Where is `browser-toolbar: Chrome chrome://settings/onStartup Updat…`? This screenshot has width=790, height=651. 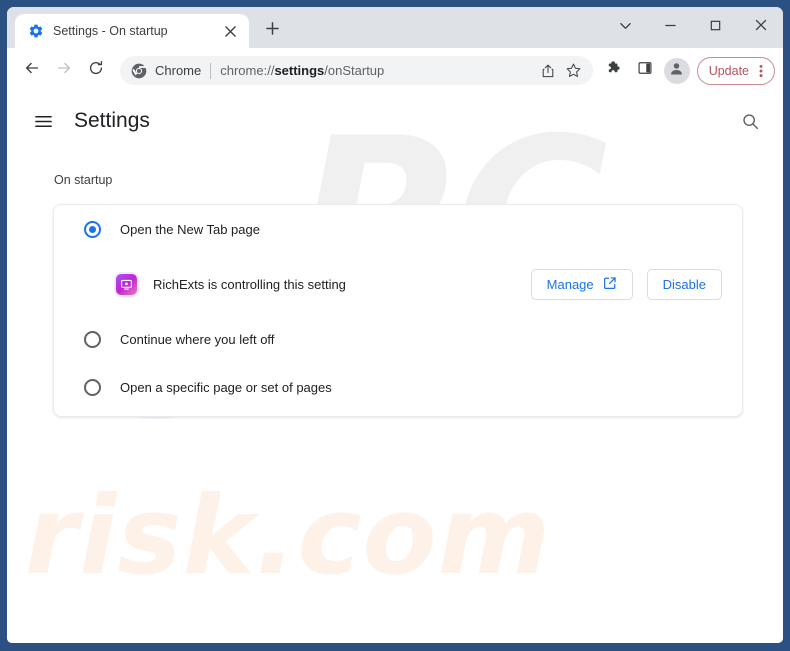
browser-toolbar: Chrome chrome://settings/onStartup Updat… is located at coordinates (395, 70).